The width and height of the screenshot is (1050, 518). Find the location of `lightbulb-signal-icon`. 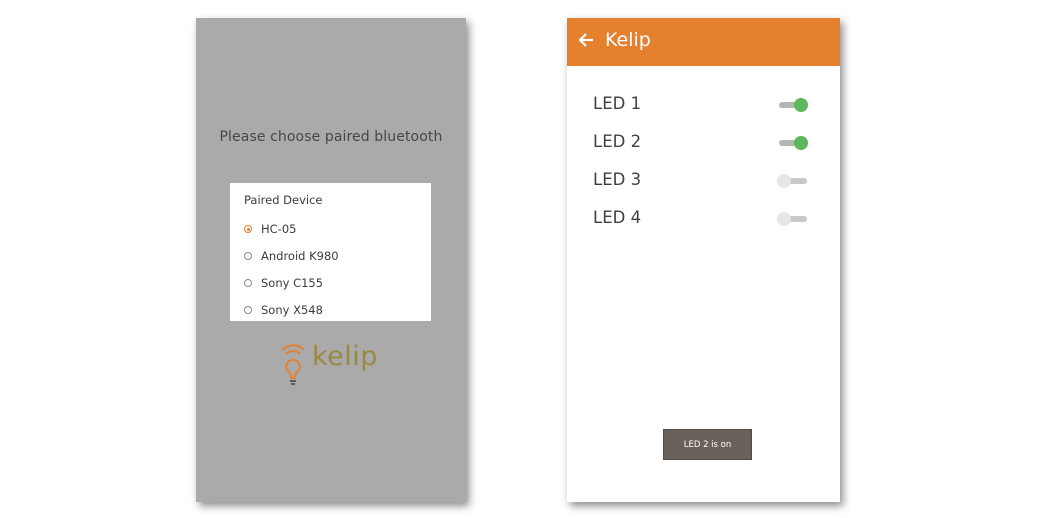

lightbulb-signal-icon is located at coordinates (293, 364).